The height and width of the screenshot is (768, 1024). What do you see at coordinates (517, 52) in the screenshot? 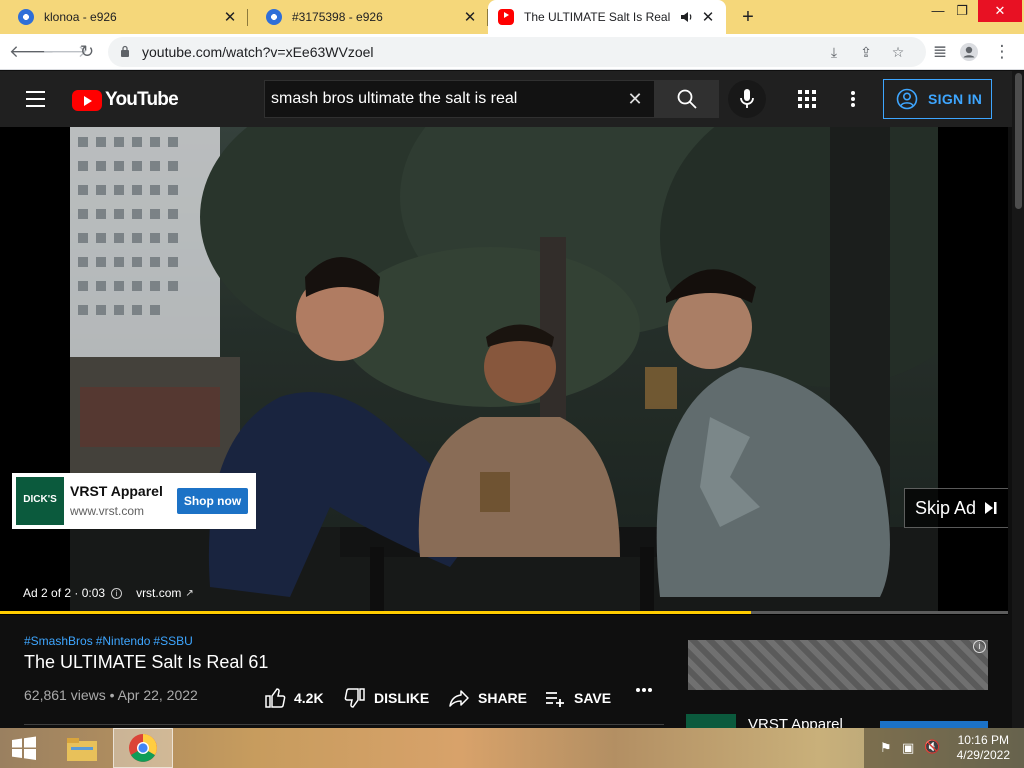
I see `address-bar: youtube.com/watch?v=xEe63WVzoel ⤓ ⇪ ☆` at bounding box center [517, 52].